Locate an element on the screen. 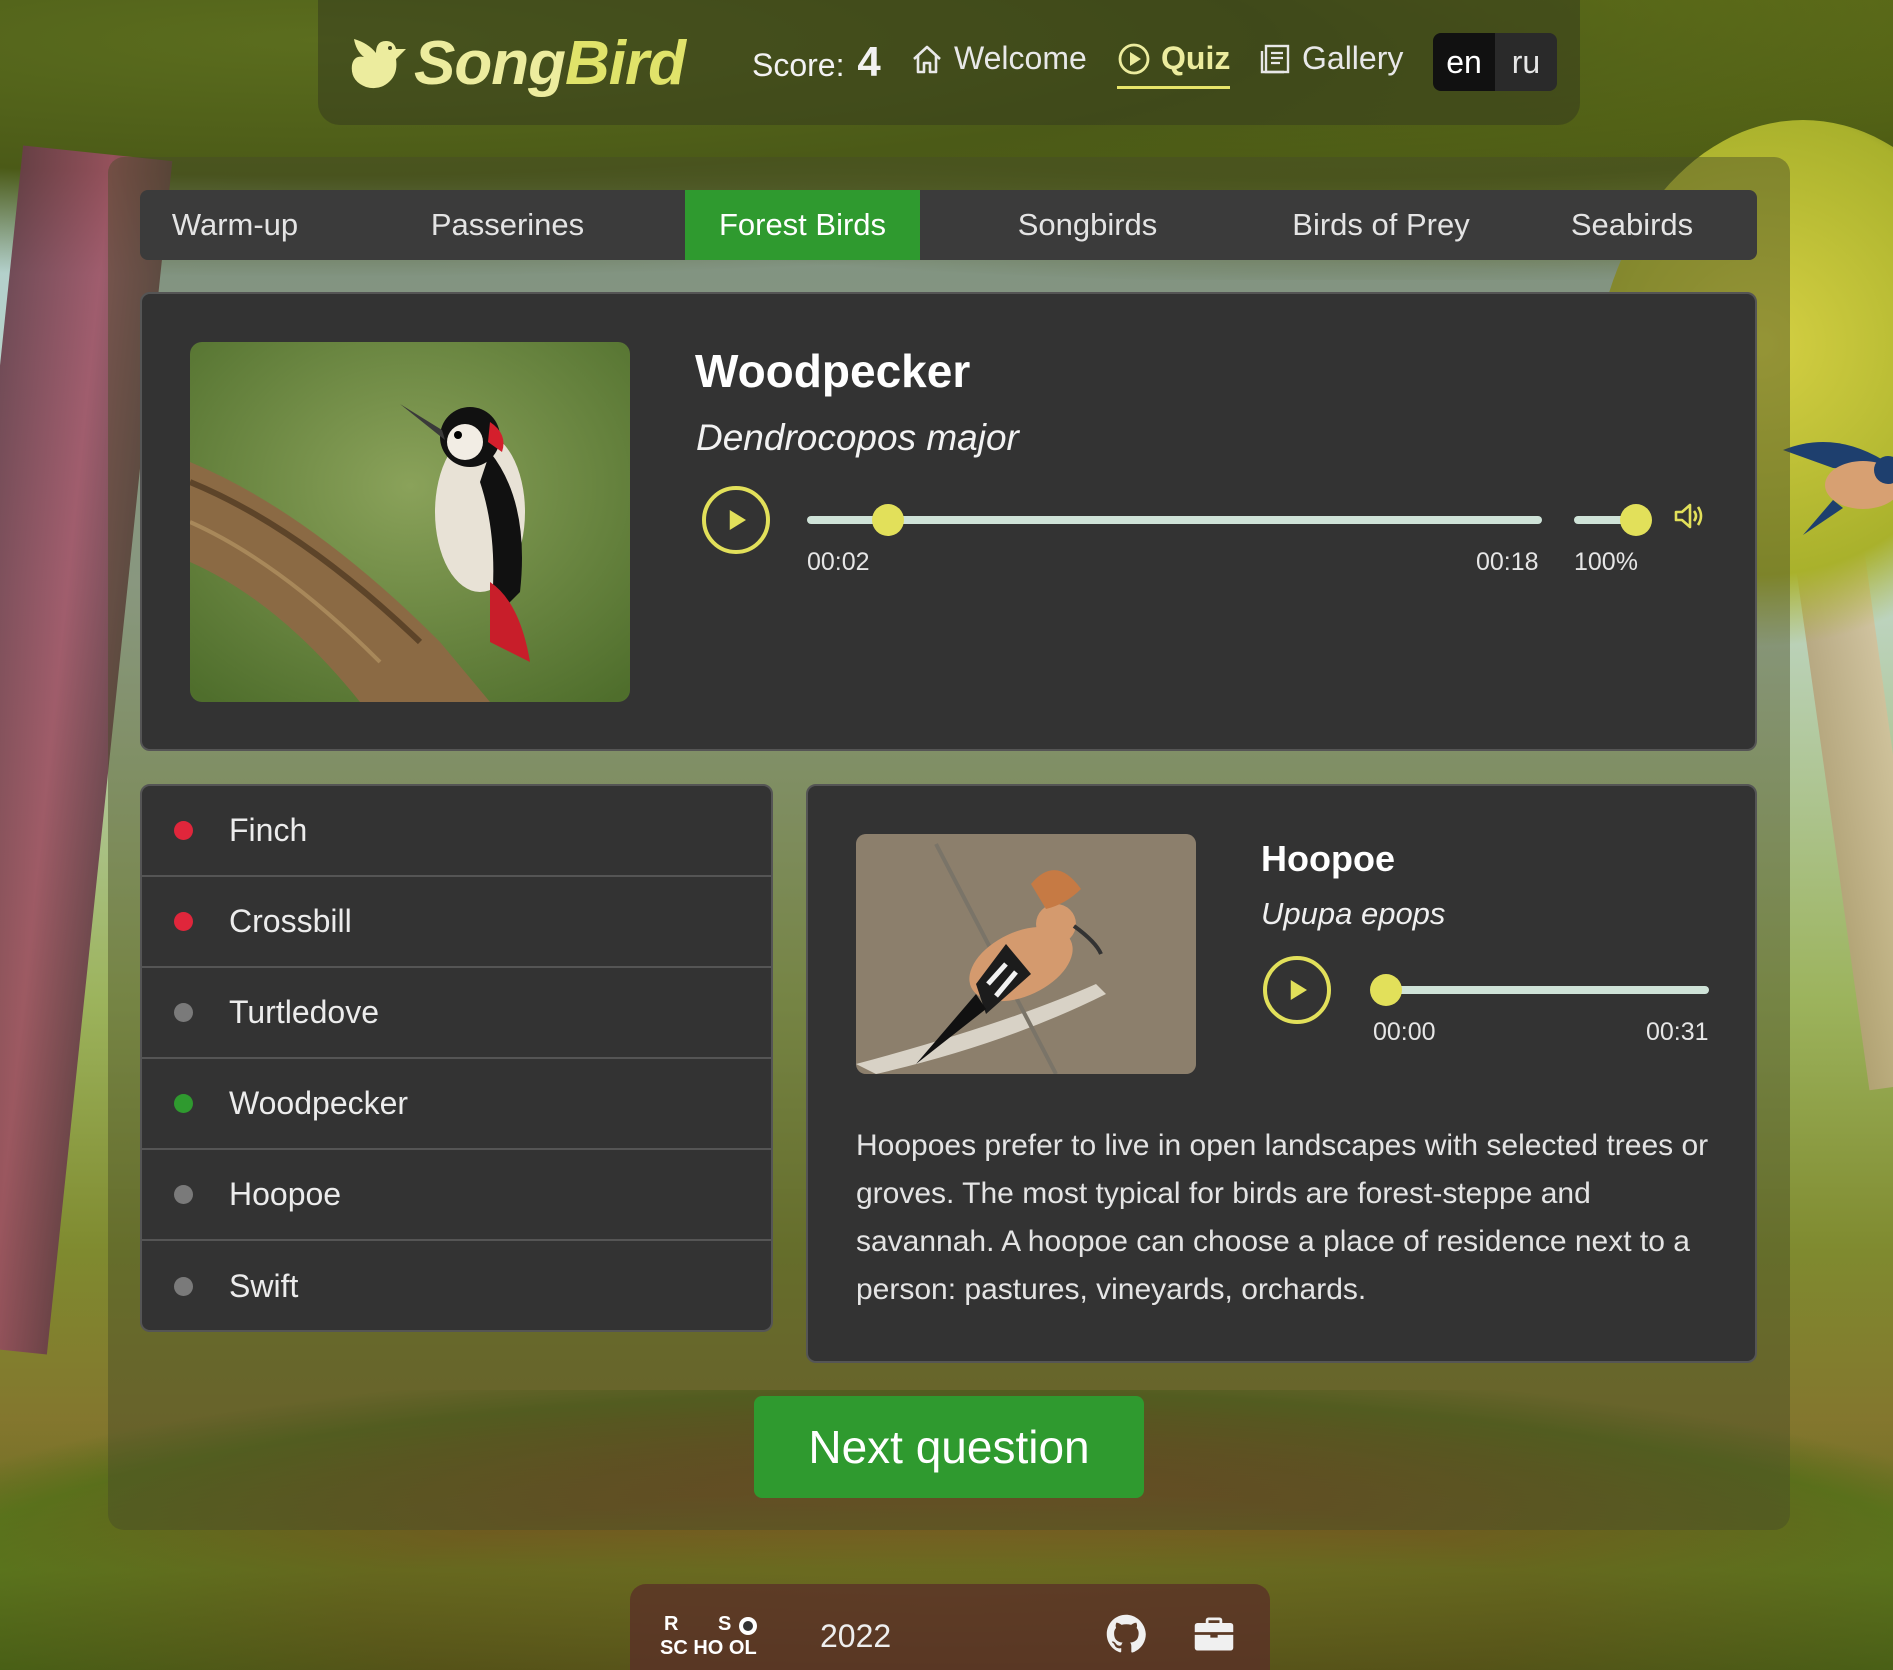  github-icon is located at coordinates (1126, 1634).